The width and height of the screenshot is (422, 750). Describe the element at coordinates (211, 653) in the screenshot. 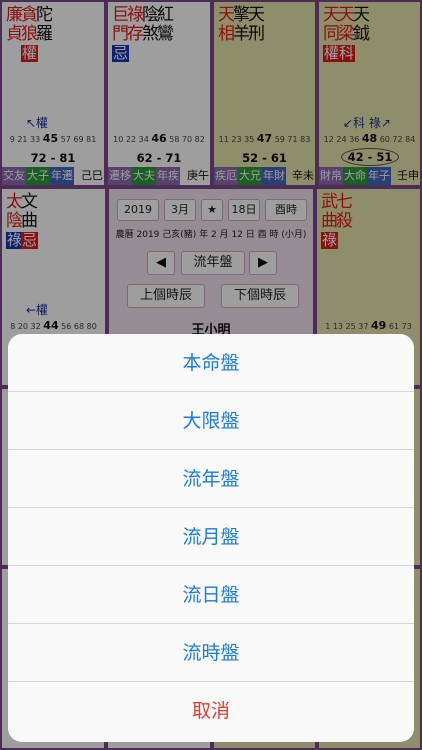

I see `option-hourly-chart: 流時盤` at that location.